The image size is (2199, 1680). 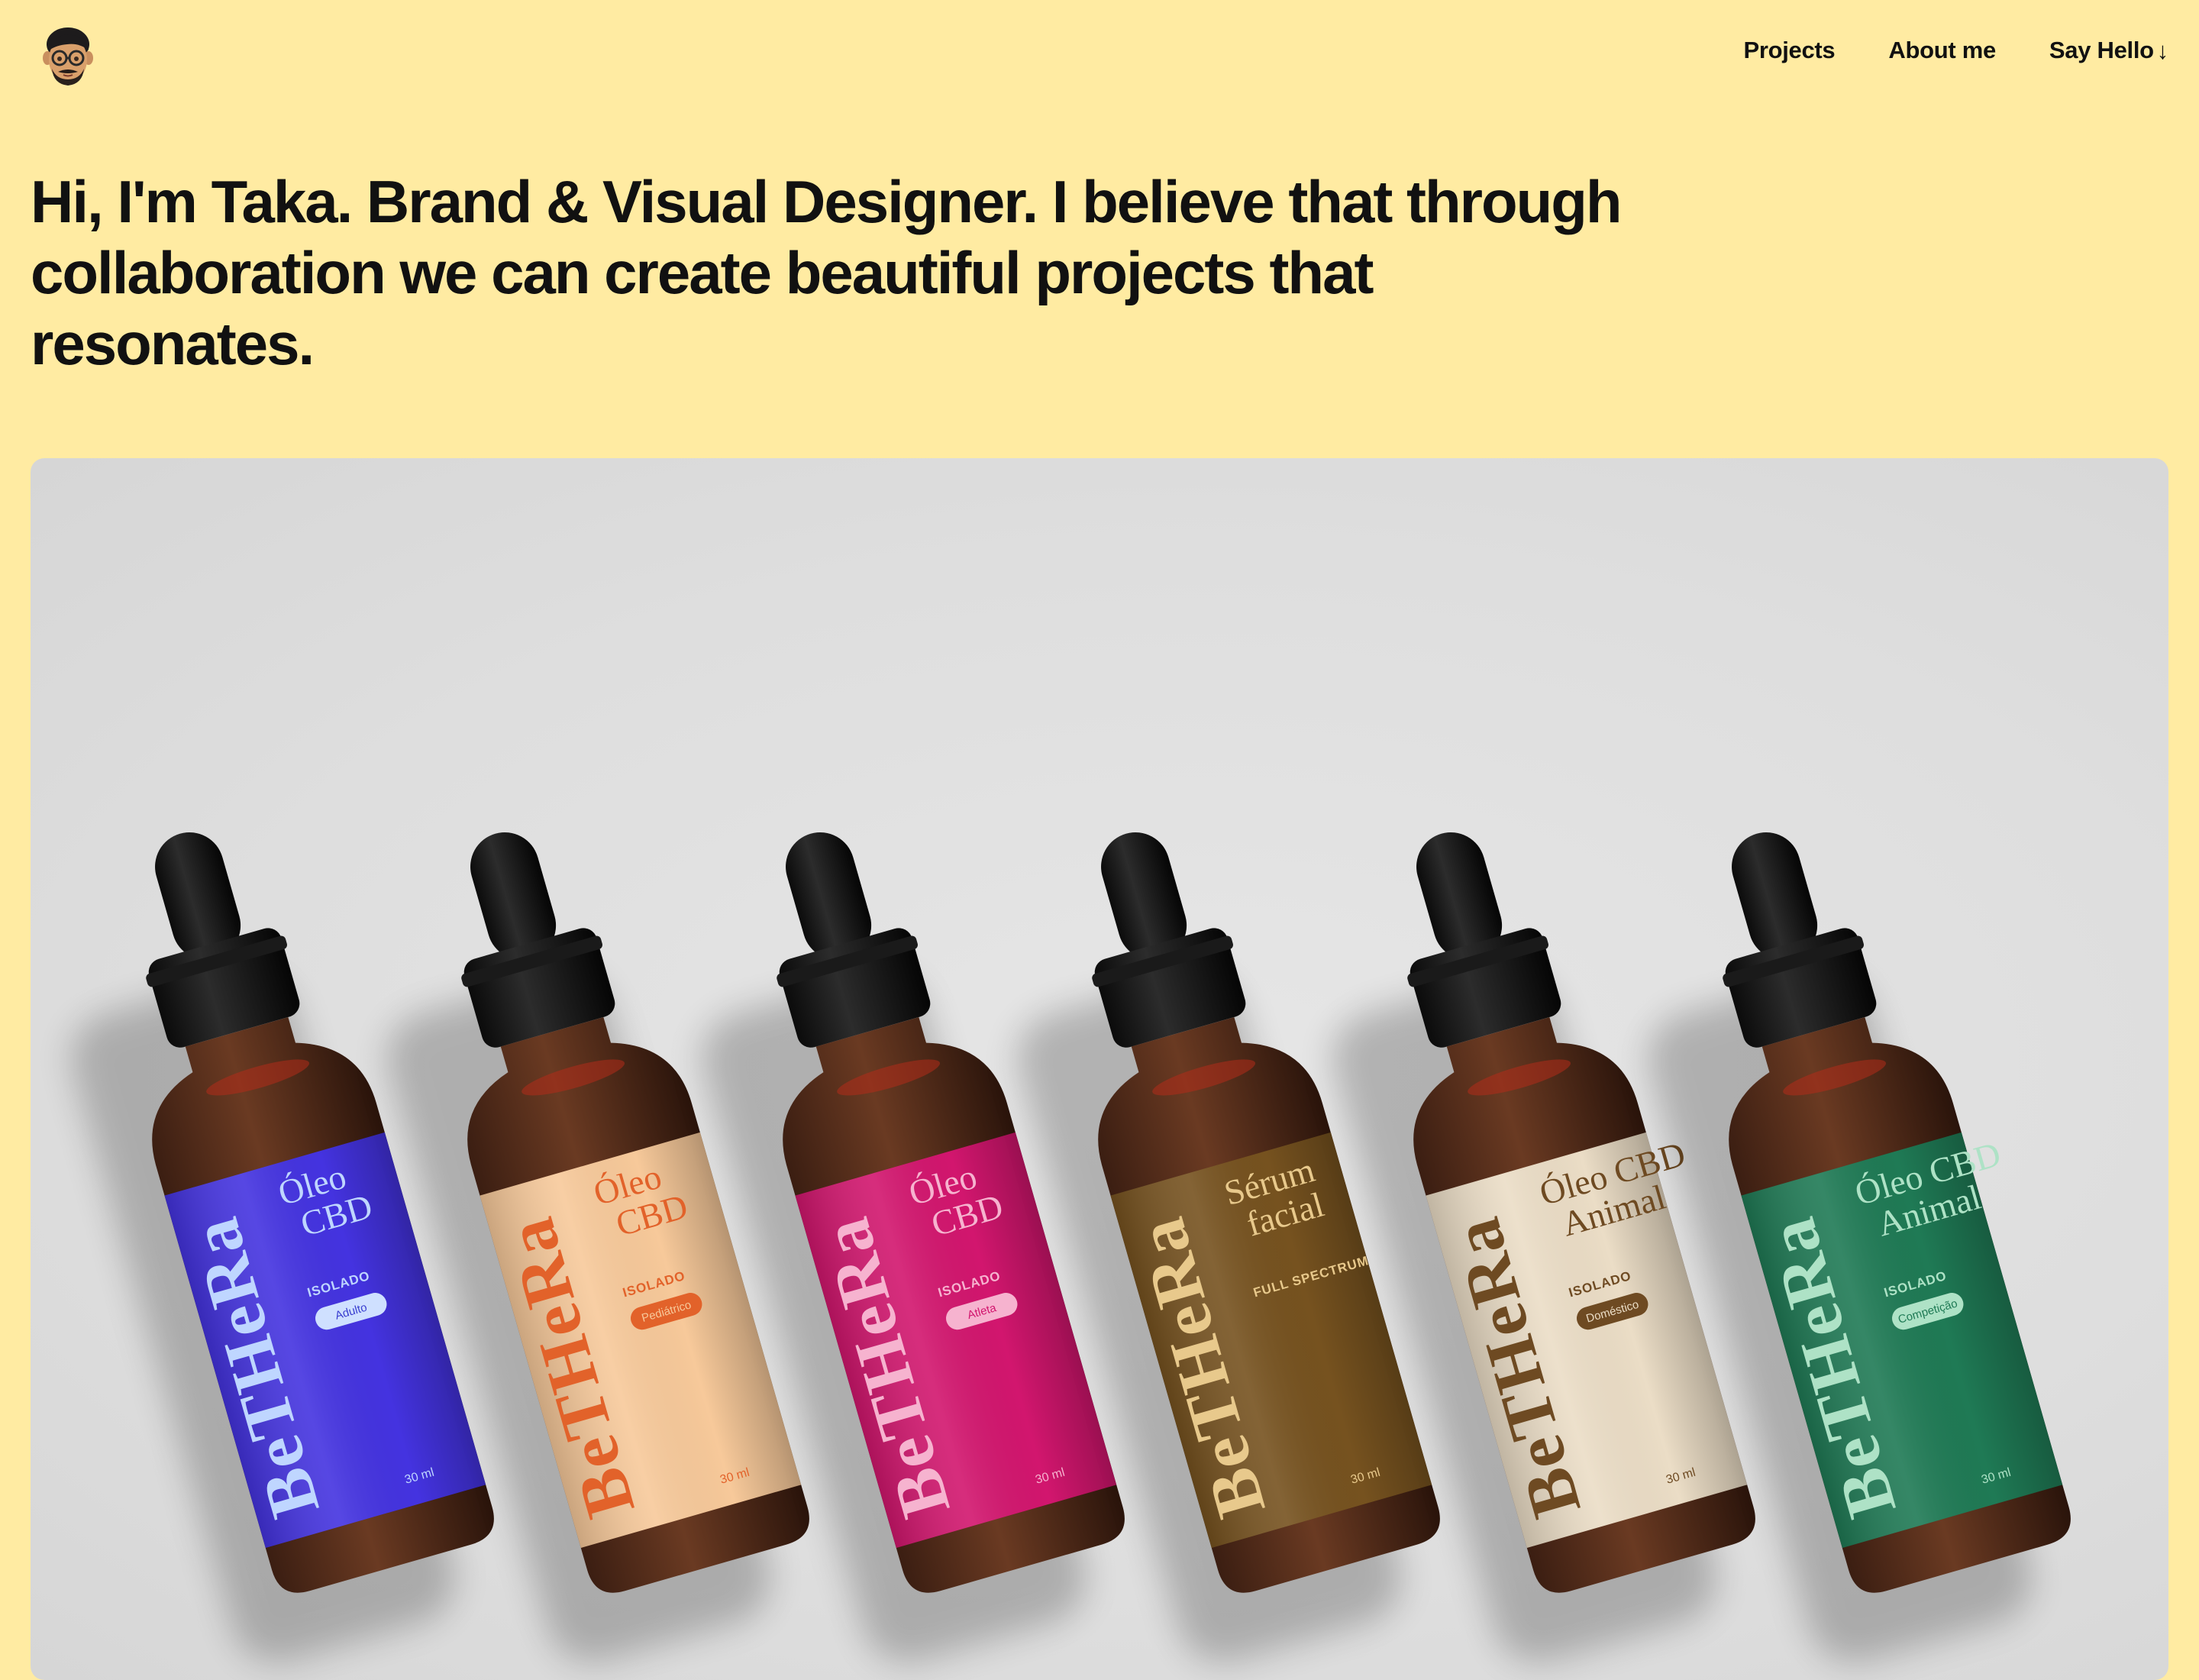 I want to click on nav-projects-link: Projects, so click(x=1789, y=50).